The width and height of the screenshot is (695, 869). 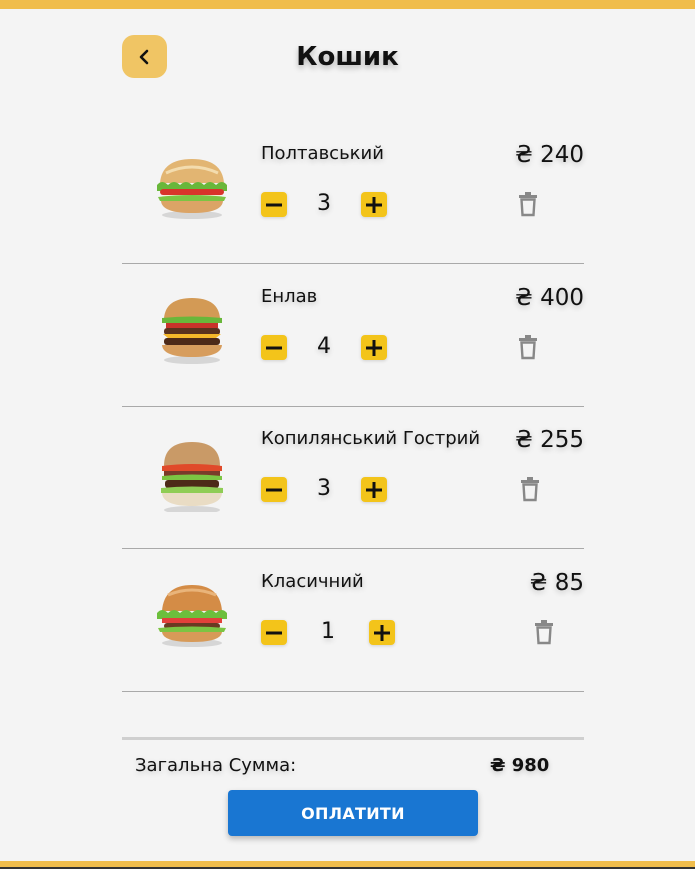 I want to click on quantity-value: 1, so click(x=328, y=631).